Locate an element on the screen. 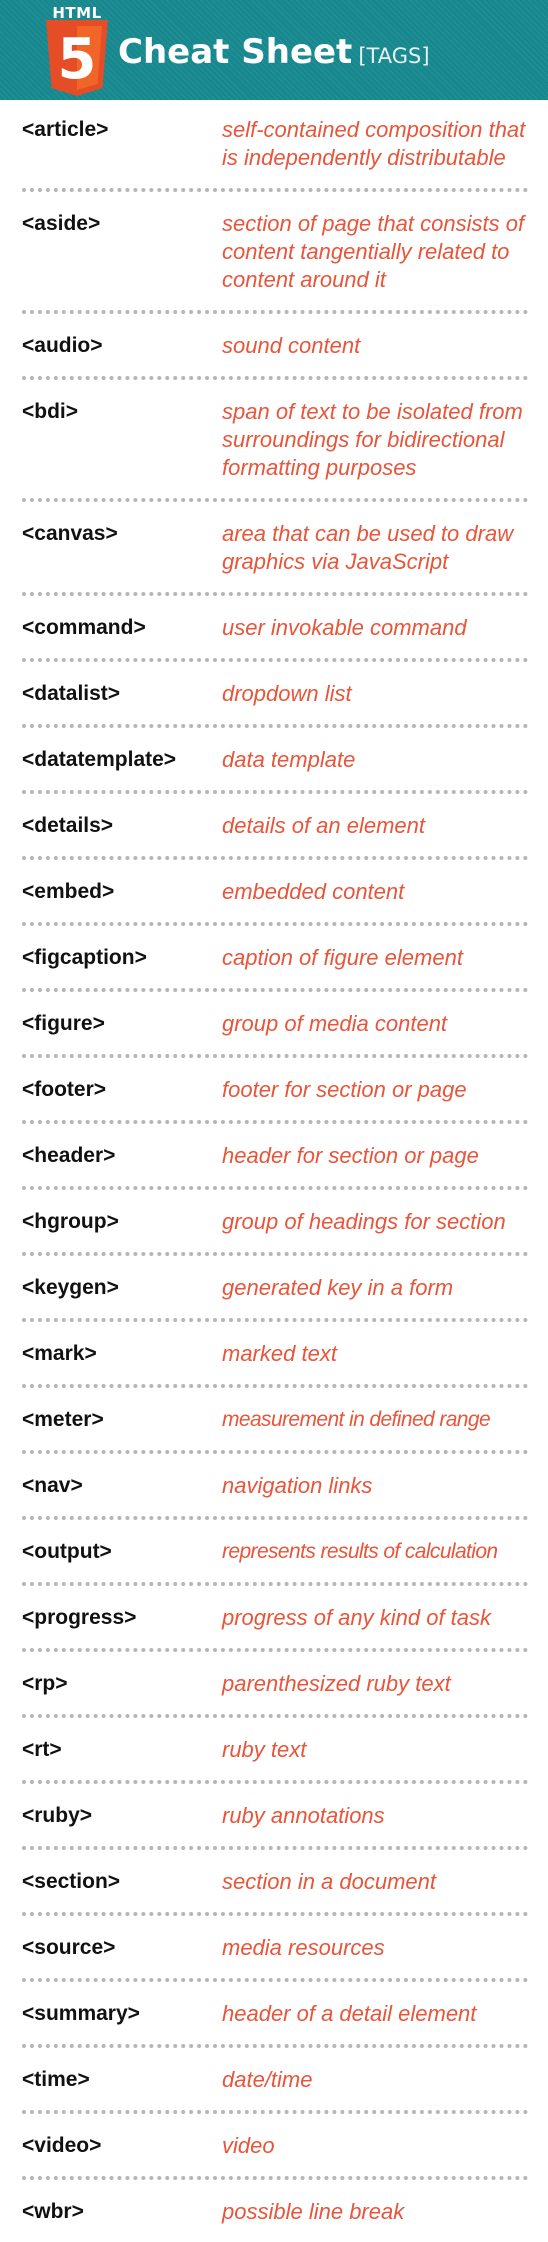 The height and width of the screenshot is (2242, 548). tag-description: ruby annotations is located at coordinates (303, 1815).